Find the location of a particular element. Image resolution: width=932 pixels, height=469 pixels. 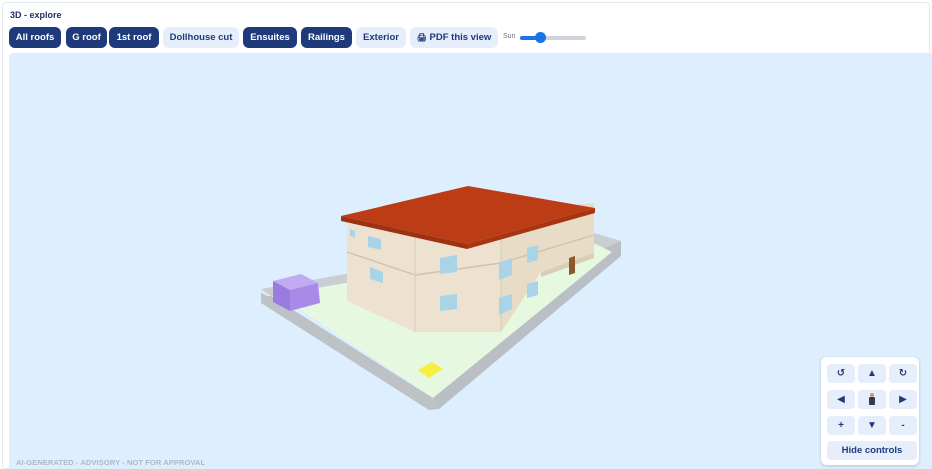

first-roof-button: 1st roof is located at coordinates (134, 37).